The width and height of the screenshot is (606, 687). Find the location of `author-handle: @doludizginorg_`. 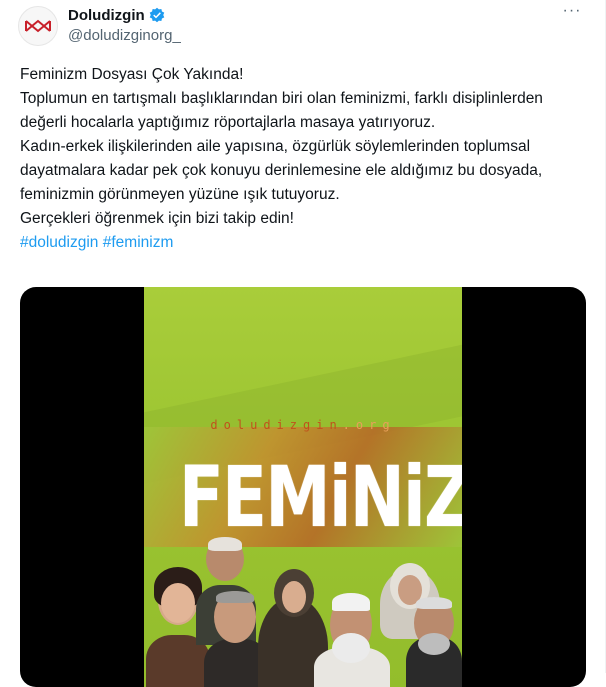

author-handle: @doludizginorg_ is located at coordinates (124, 35).